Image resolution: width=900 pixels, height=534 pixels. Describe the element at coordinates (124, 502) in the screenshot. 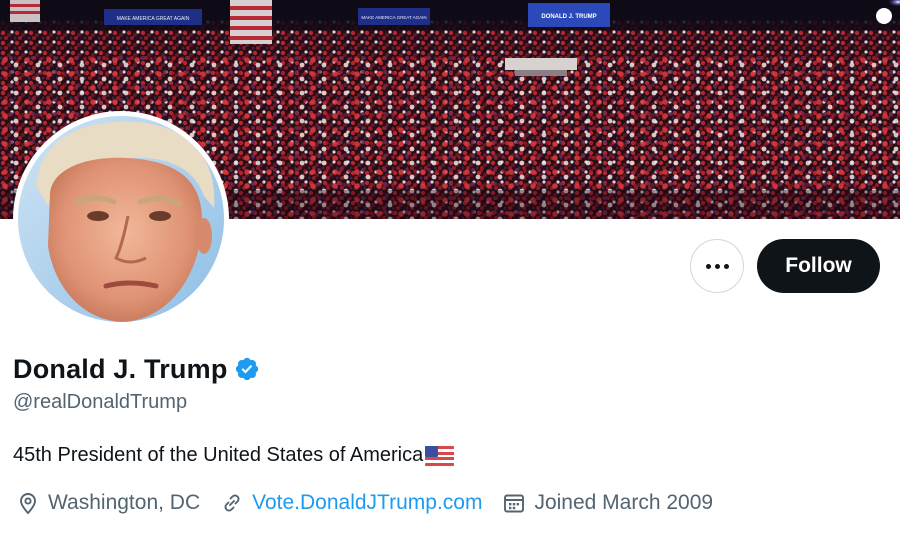

I see `location-text: Washington, DC` at that location.